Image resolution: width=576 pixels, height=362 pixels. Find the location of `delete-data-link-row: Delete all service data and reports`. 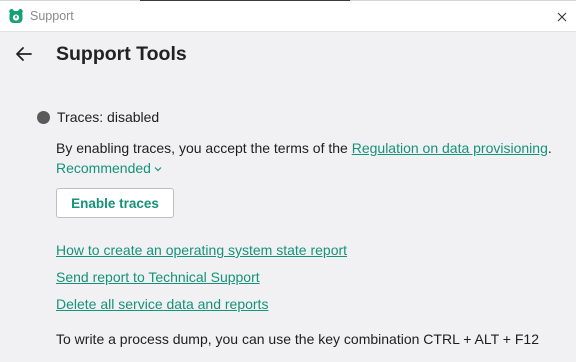

delete-data-link-row: Delete all service data and reports is located at coordinates (162, 304).